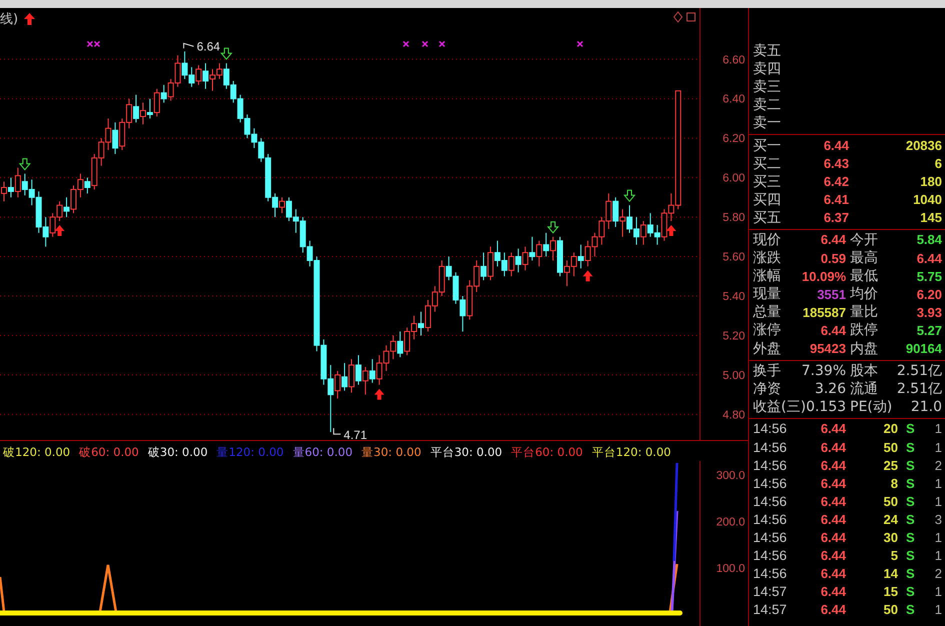  I want to click on quote-value: 5.84, so click(929, 240).